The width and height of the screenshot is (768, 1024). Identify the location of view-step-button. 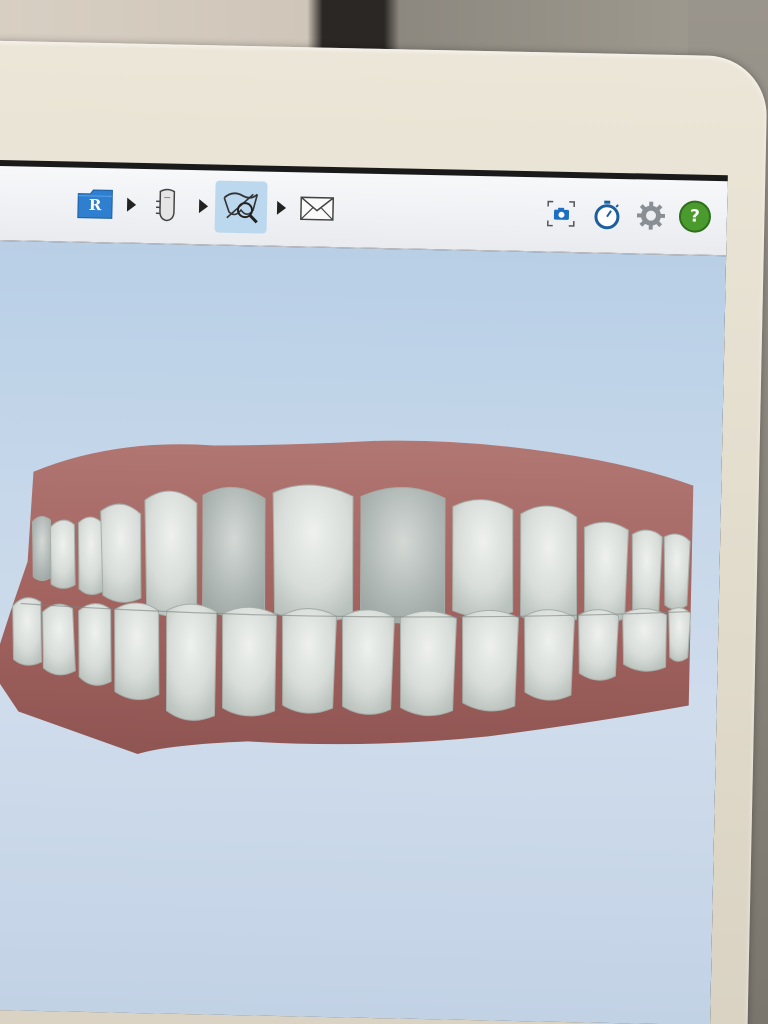
(241, 207).